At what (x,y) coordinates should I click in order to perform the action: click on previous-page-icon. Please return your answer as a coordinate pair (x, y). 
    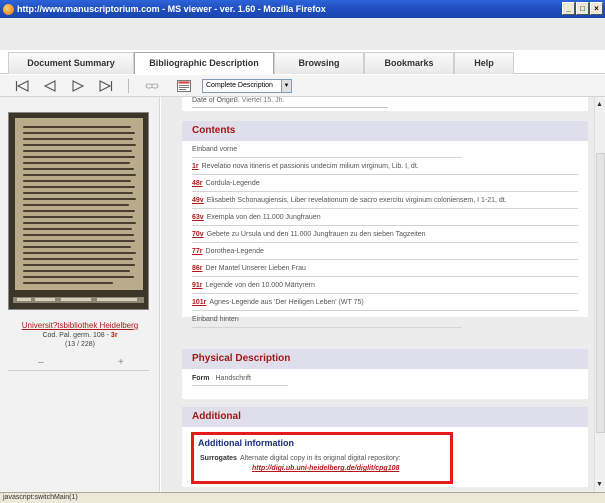
    Looking at the image, I should click on (50, 86).